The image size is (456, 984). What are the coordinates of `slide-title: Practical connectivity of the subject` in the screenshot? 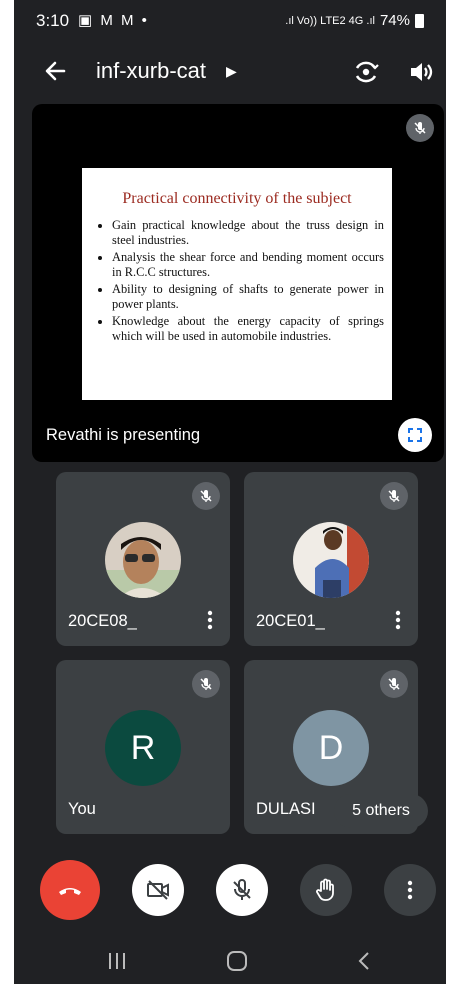 It's located at (237, 198).